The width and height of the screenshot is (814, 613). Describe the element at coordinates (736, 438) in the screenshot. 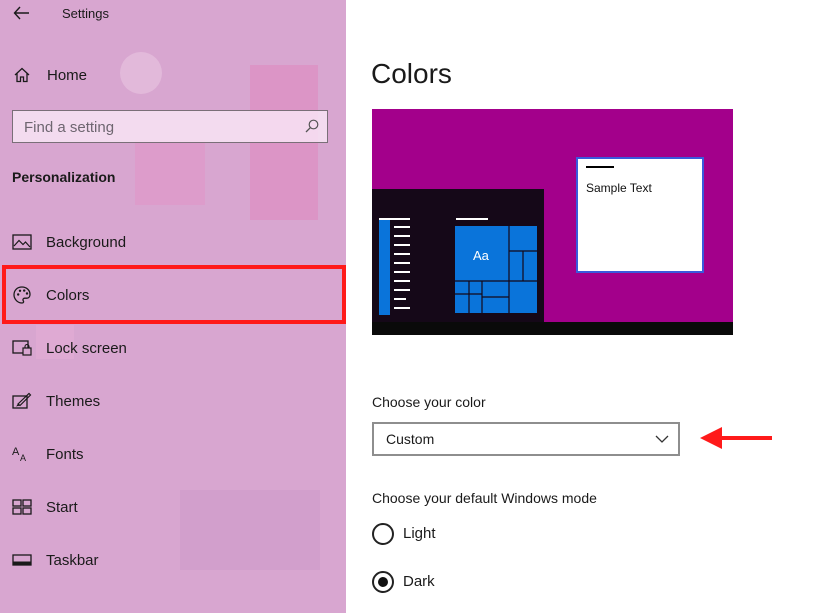

I see `annotation-arrow-icon` at that location.